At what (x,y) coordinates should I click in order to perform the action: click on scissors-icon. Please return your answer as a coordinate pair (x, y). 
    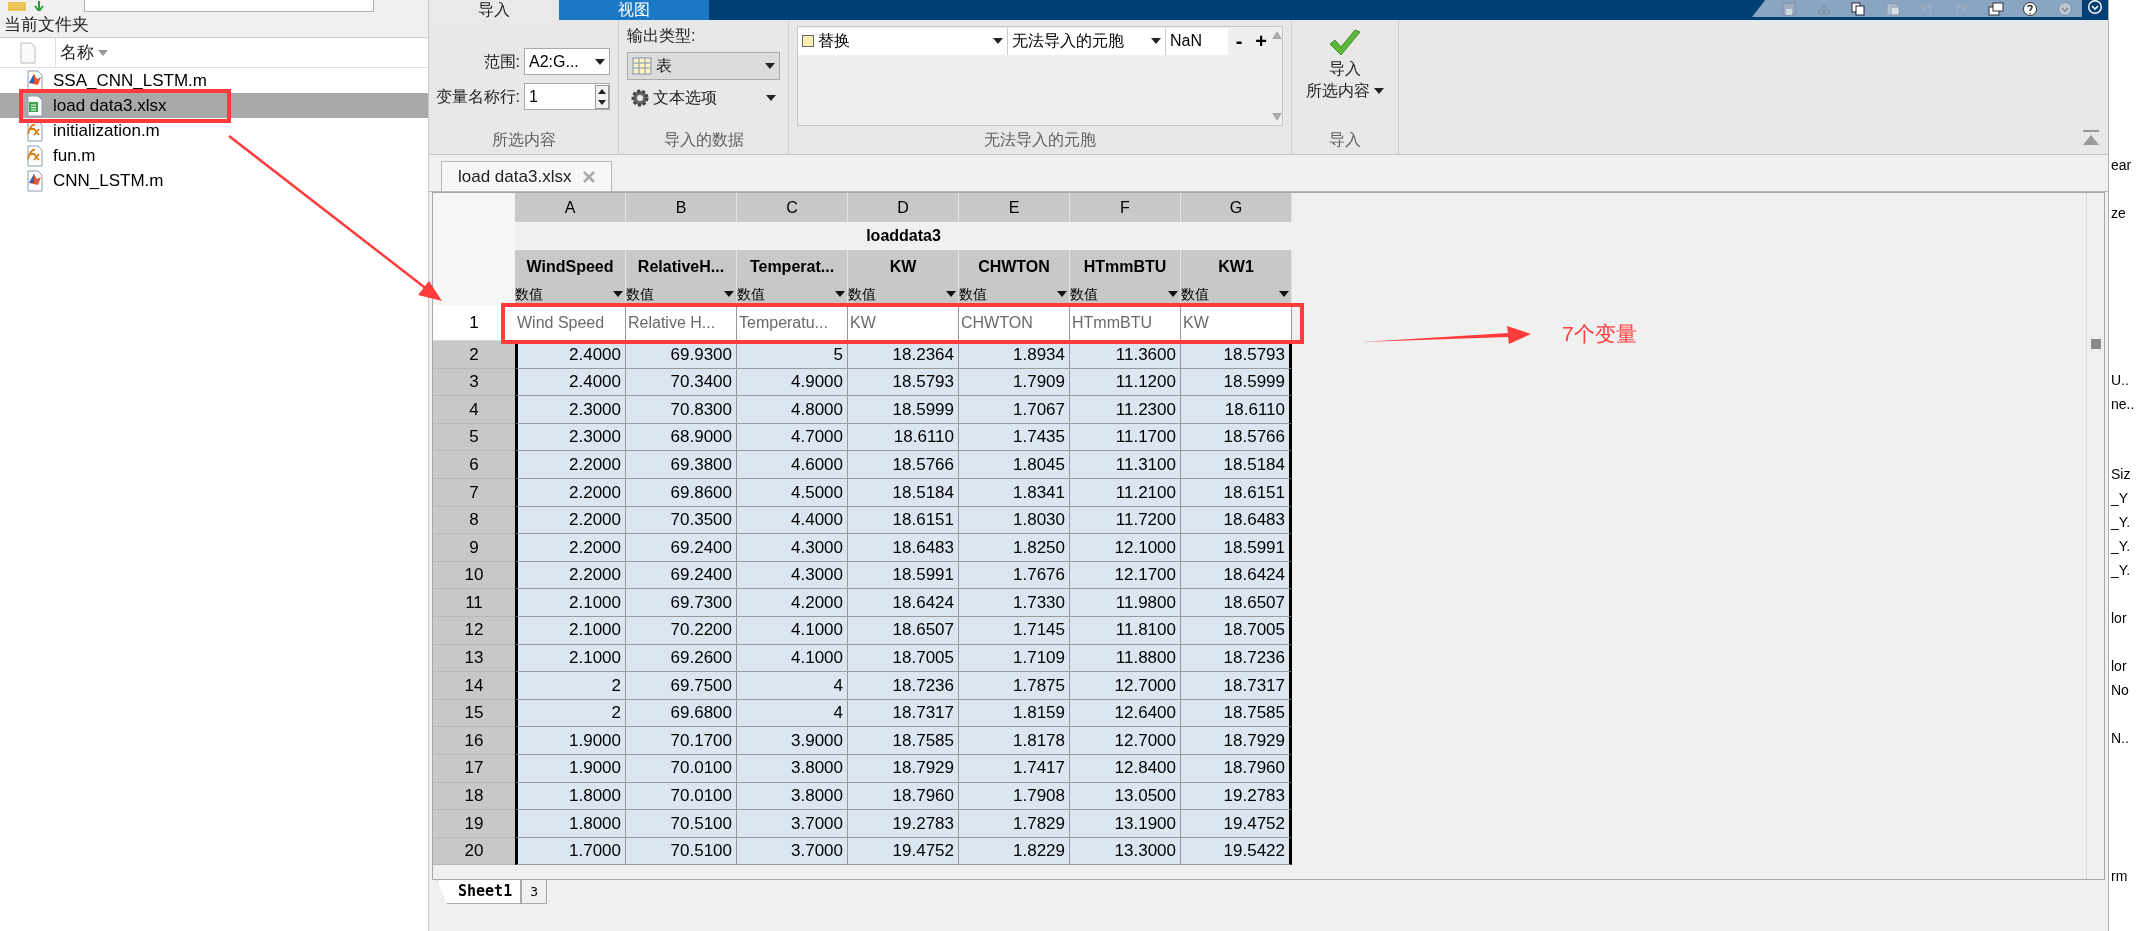
    Looking at the image, I should click on (1823, 8).